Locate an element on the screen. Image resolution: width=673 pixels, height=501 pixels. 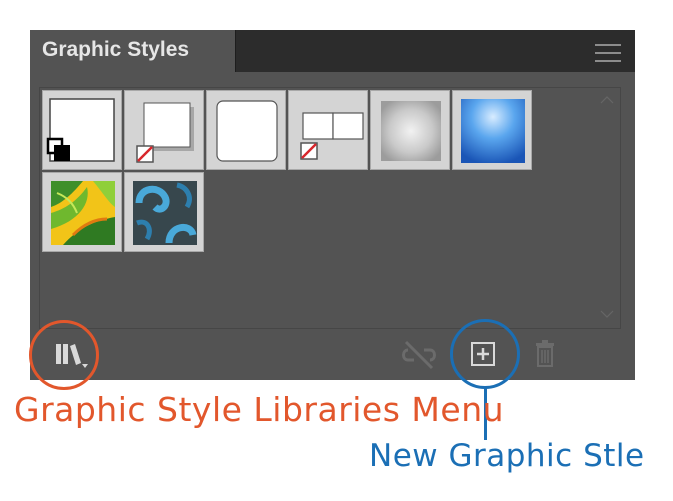
shadow-square-swatch is located at coordinates (164, 130).